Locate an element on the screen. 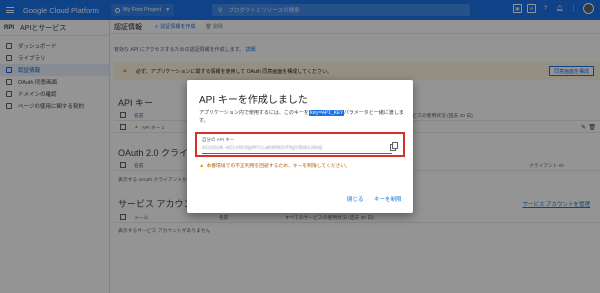 This screenshot has height=293, width=600. restrict-warning-text: 本番環境での不正利用を回避するため、キーを制限してください。 is located at coordinates (278, 166).